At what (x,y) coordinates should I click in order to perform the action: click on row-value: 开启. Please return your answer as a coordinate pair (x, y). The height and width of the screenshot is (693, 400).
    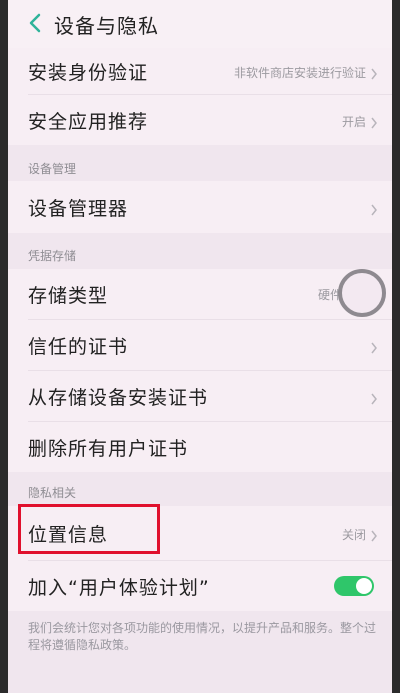
    Looking at the image, I should click on (353, 122).